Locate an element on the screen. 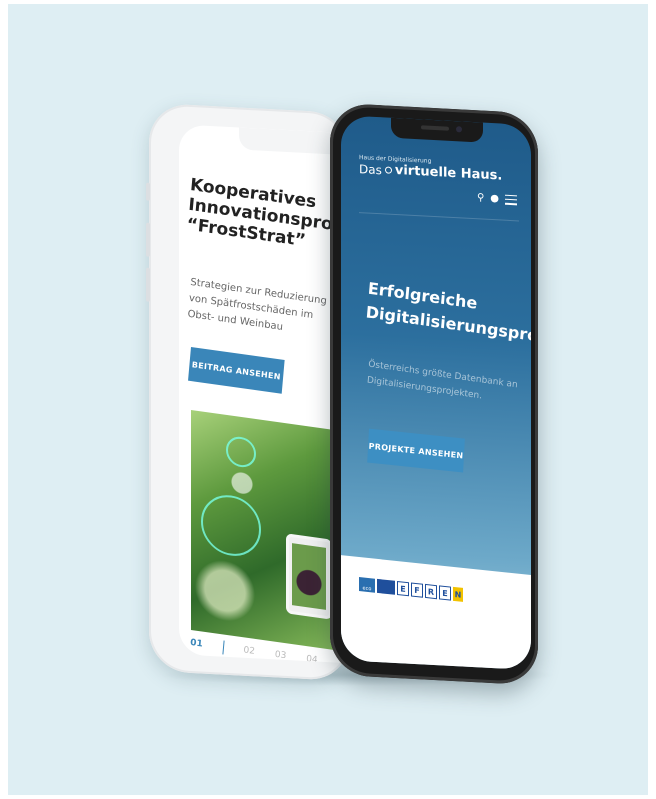 The image size is (656, 799). logo-ring-icon is located at coordinates (388, 170).